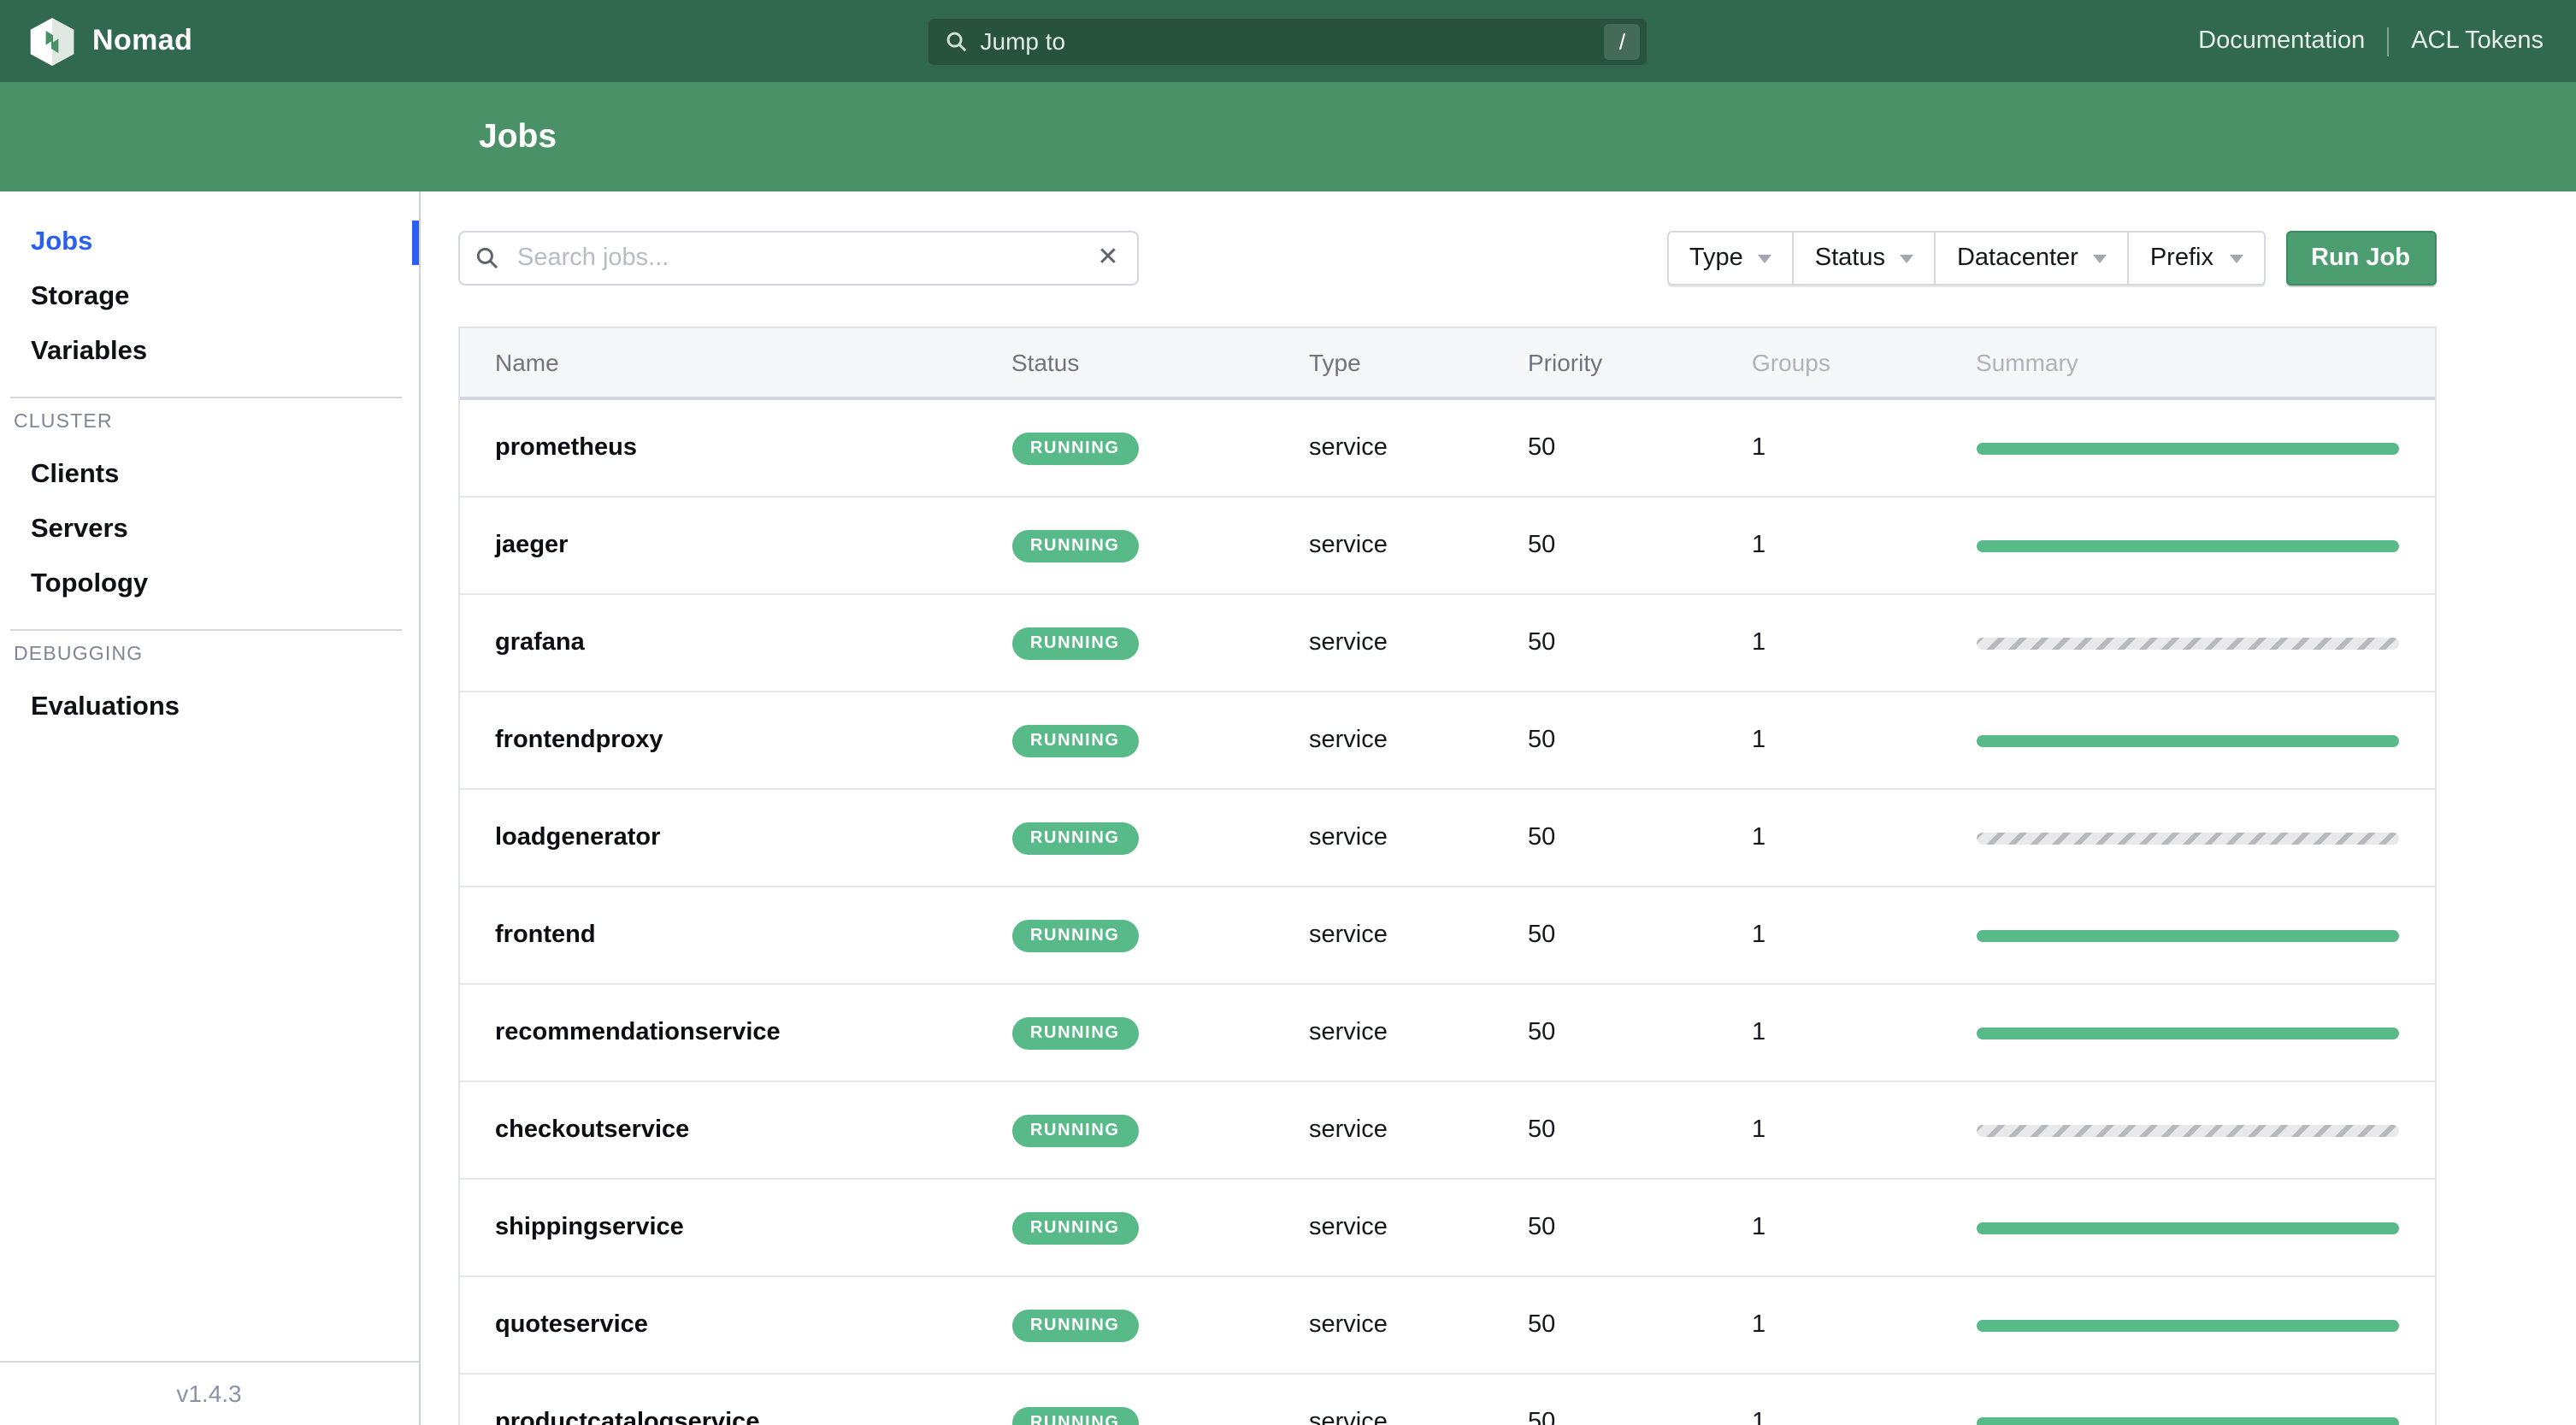 The image size is (2576, 1425). I want to click on column-header-type: Type, so click(1418, 362).